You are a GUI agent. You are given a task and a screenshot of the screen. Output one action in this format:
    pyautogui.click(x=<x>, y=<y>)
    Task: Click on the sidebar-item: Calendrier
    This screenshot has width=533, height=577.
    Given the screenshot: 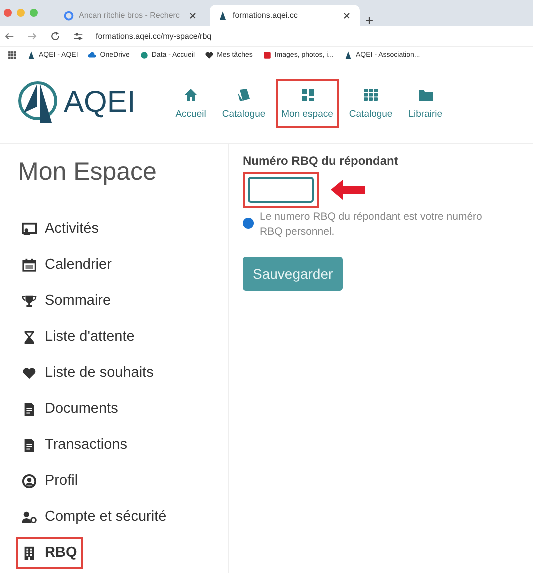 What is the action you would take?
    pyautogui.click(x=67, y=265)
    